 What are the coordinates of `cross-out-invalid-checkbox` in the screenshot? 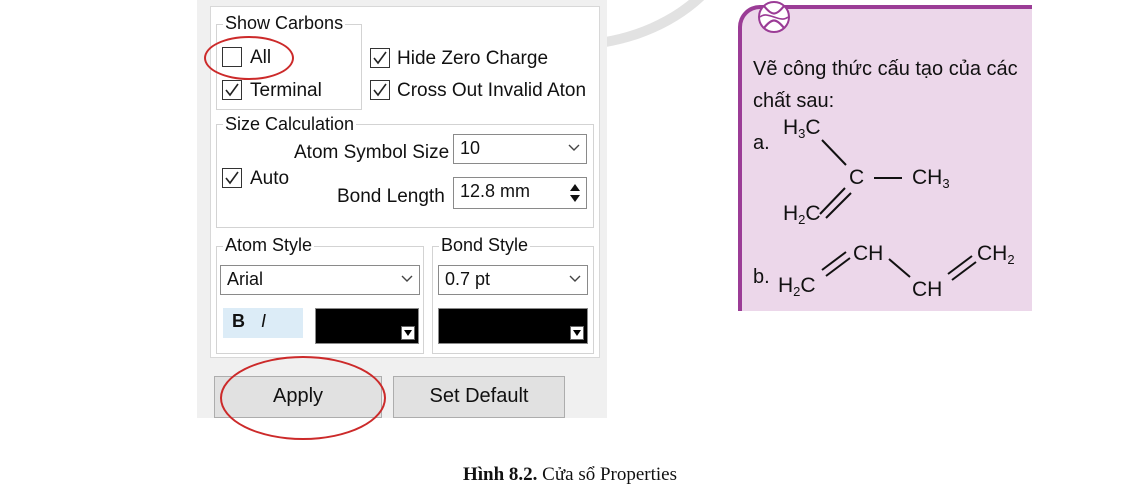 It's located at (380, 90).